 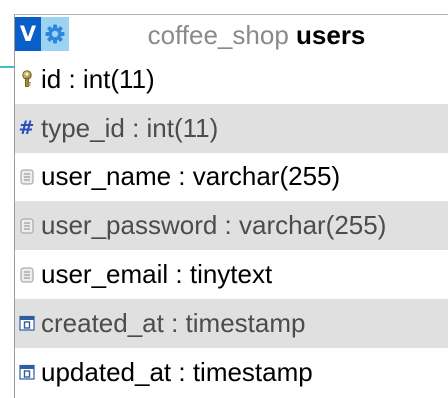 I want to click on table-title: coffee_shop users, so click(x=256, y=35).